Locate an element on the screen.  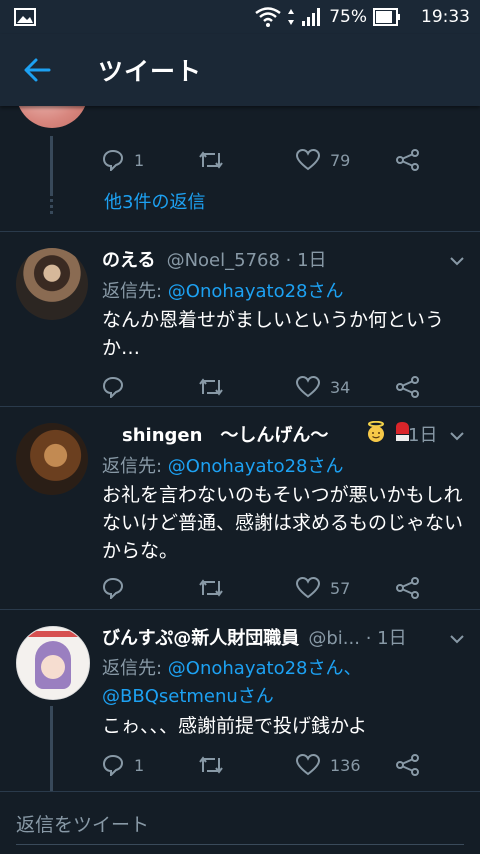
tweet-actions: 1 136 is located at coordinates (262, 765).